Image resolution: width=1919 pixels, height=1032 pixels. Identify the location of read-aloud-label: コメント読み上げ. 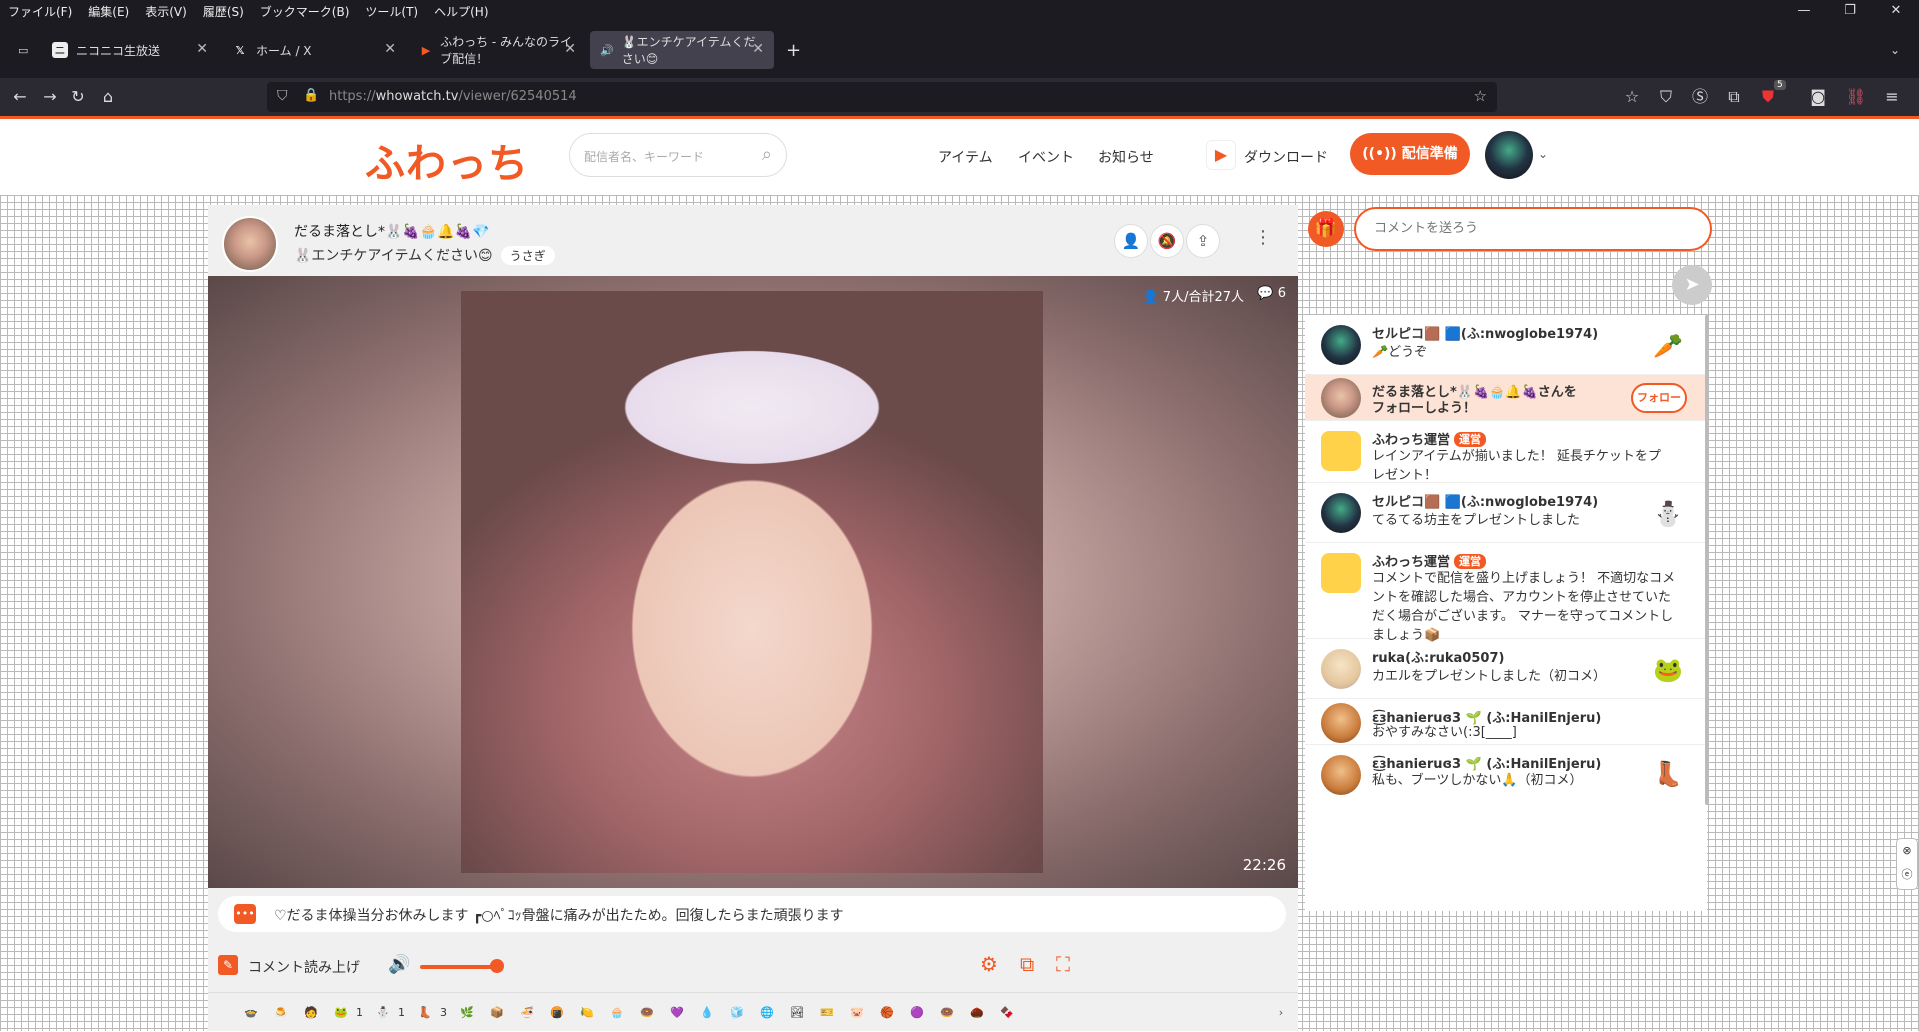
(304, 967).